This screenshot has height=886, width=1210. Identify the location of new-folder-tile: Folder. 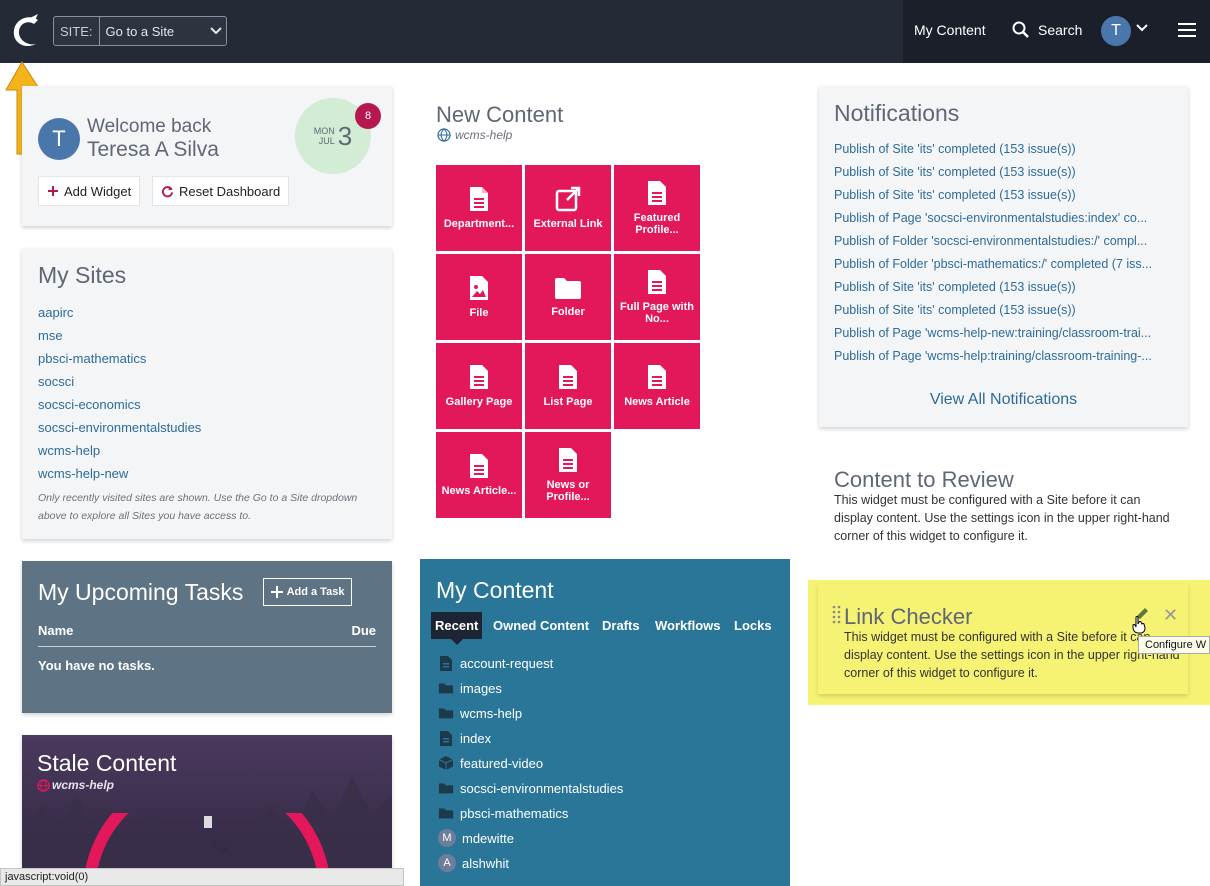
(568, 297).